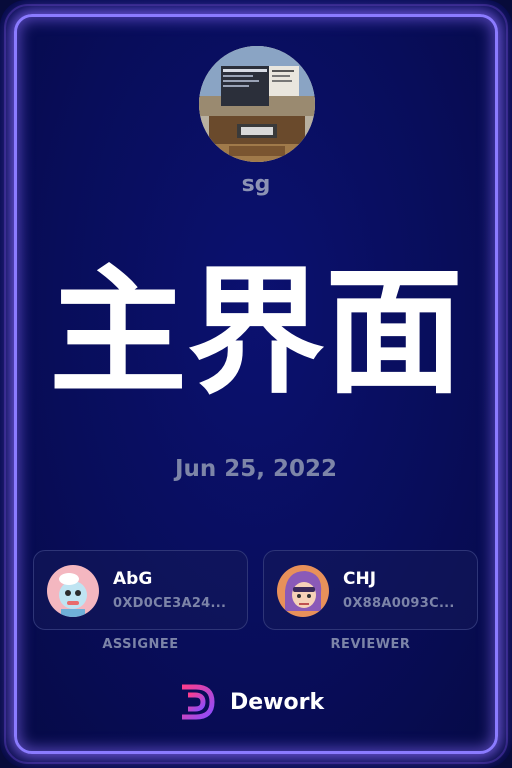 This screenshot has width=512, height=768. I want to click on assignee-name: AbG, so click(133, 579).